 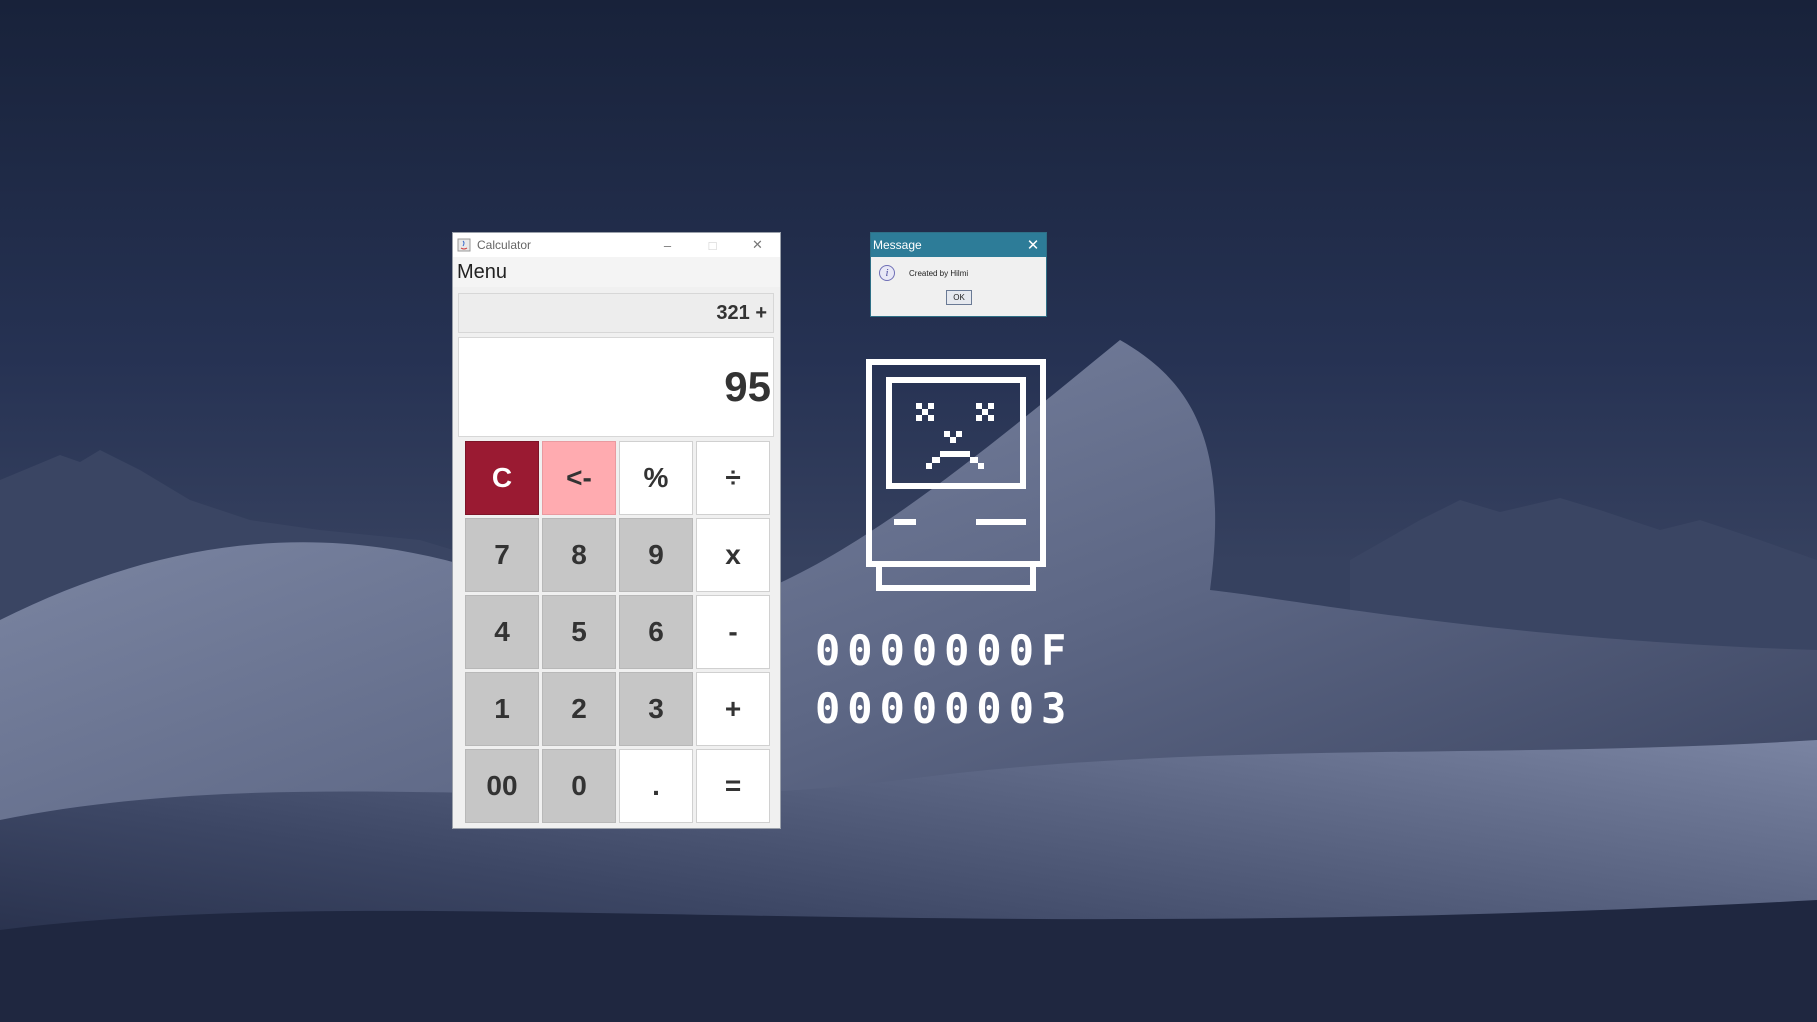 I want to click on window-title: Calculator, so click(x=504, y=245).